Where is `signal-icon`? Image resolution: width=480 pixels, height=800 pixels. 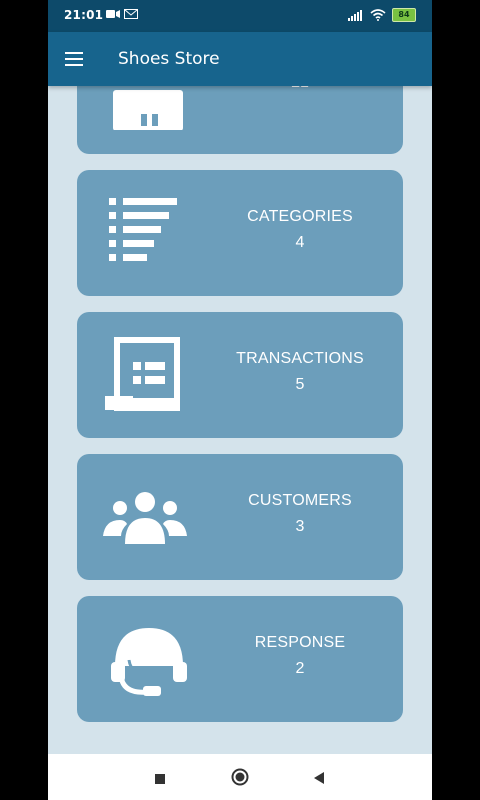
signal-icon is located at coordinates (355, 15).